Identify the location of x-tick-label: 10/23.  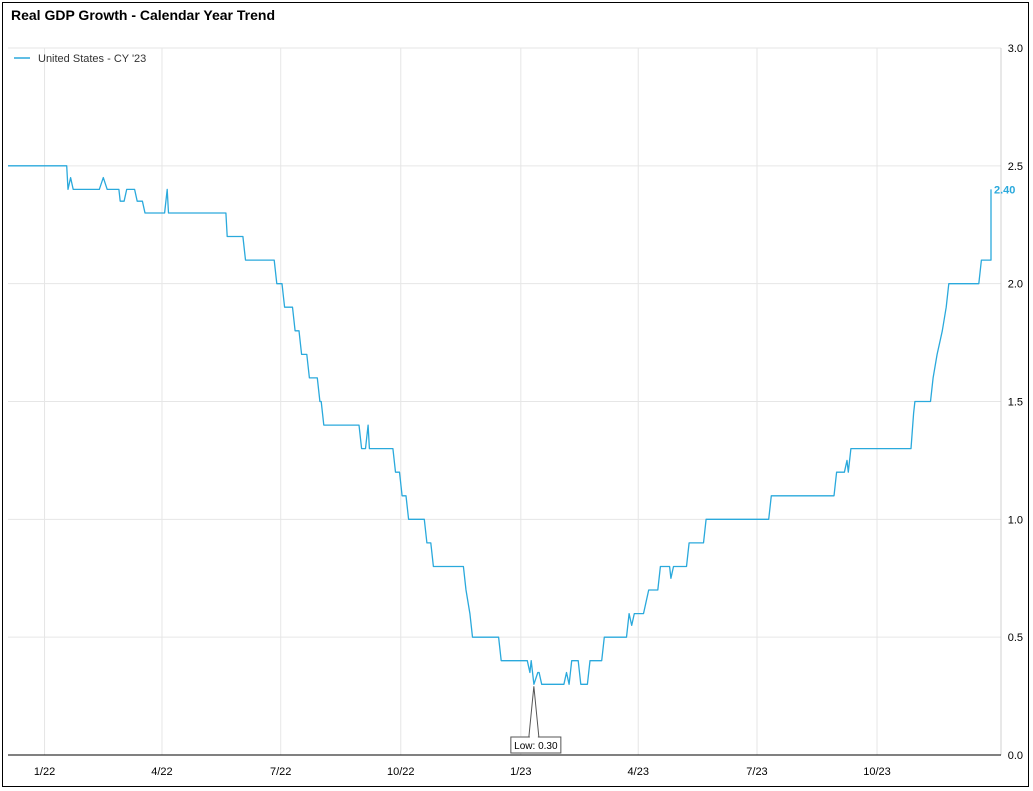
(877, 772).